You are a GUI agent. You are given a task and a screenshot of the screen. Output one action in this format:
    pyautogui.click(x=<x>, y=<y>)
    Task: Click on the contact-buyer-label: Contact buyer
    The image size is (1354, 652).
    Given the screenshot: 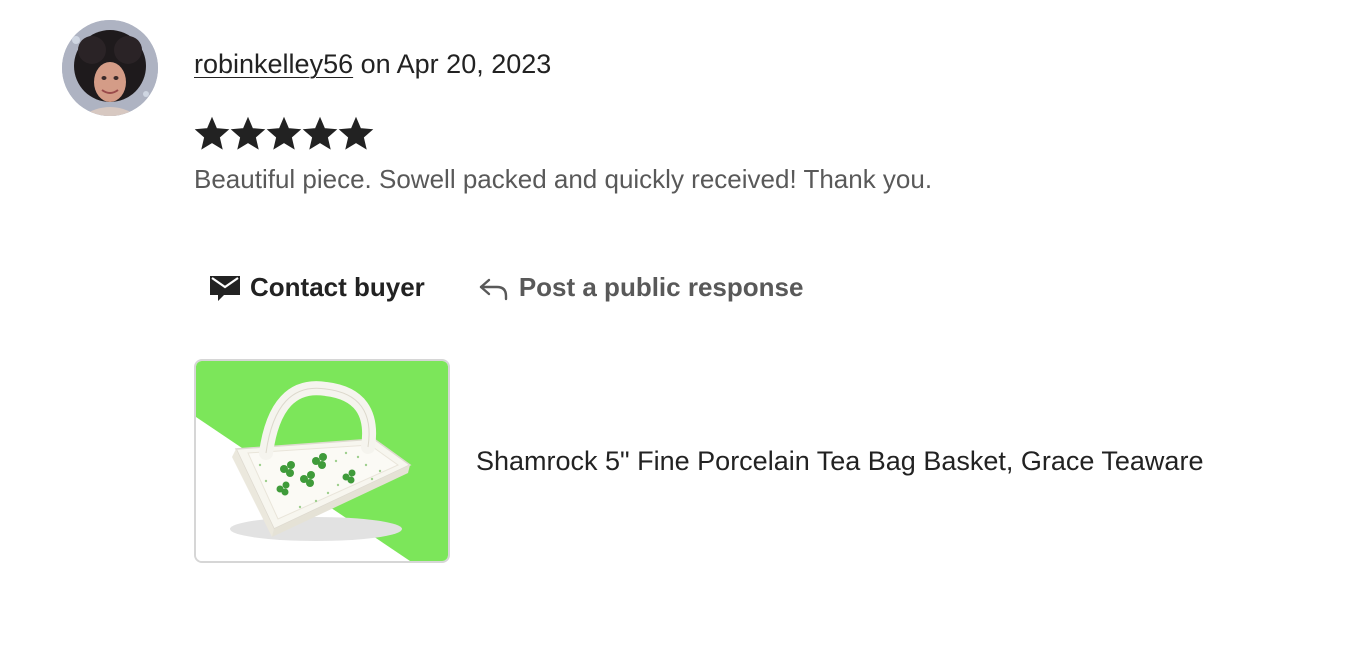 What is the action you would take?
    pyautogui.click(x=337, y=286)
    